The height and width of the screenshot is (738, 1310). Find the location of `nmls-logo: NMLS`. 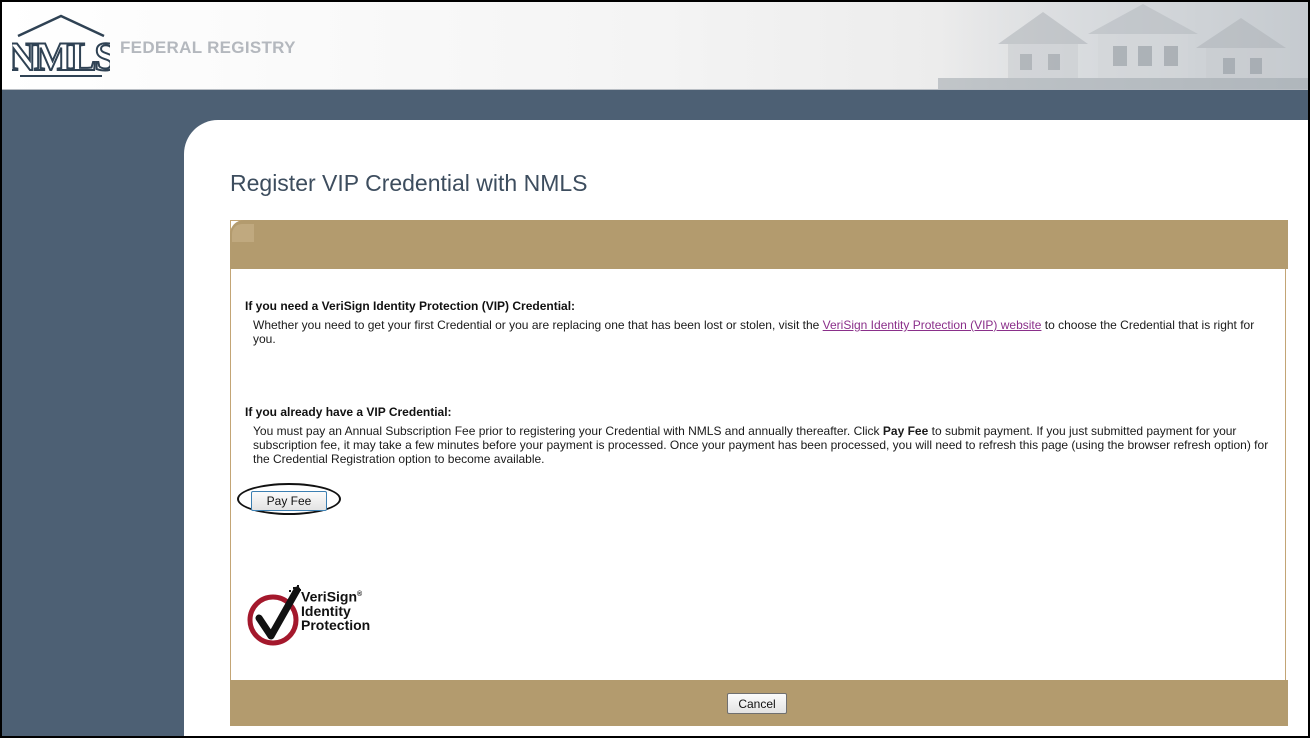

nmls-logo: NMLS is located at coordinates (61, 47).